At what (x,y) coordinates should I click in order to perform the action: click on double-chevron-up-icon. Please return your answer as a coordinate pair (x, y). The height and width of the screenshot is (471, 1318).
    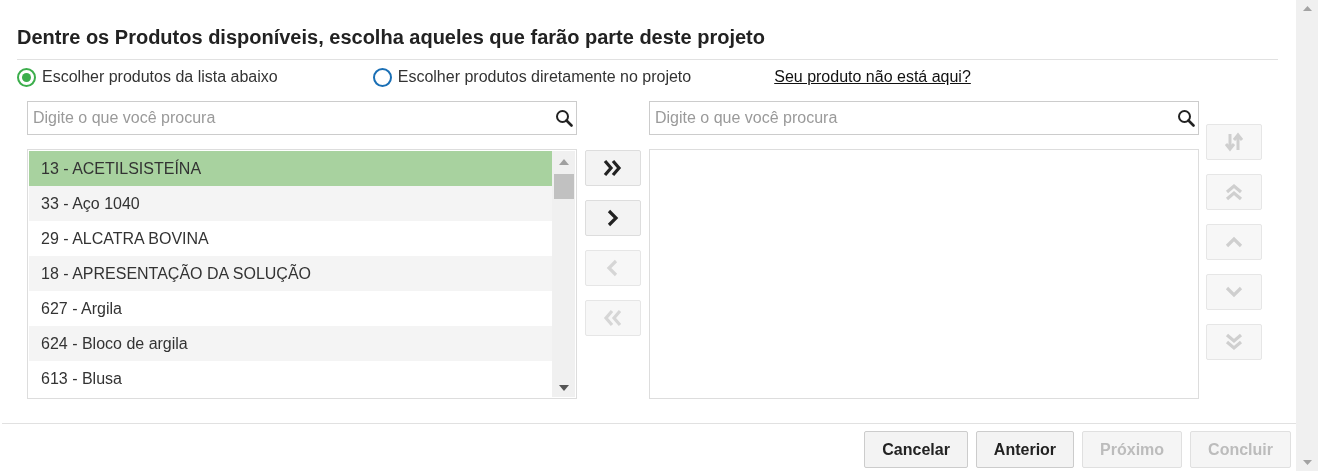
    Looking at the image, I should click on (1234, 192).